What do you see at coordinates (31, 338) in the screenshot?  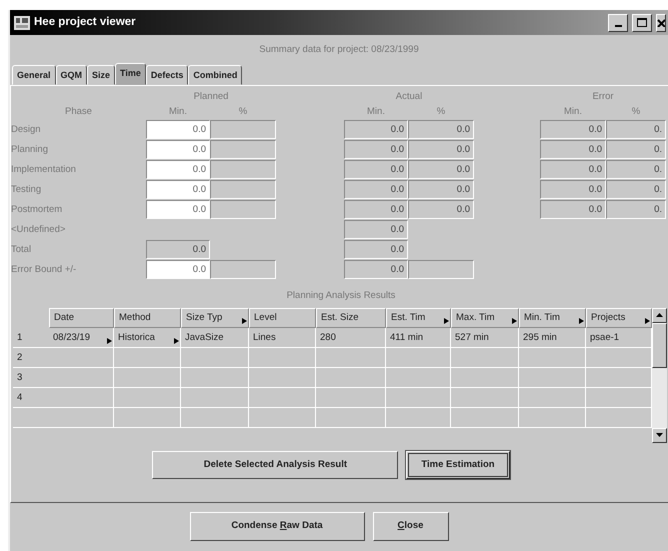 I see `row-number: 1` at bounding box center [31, 338].